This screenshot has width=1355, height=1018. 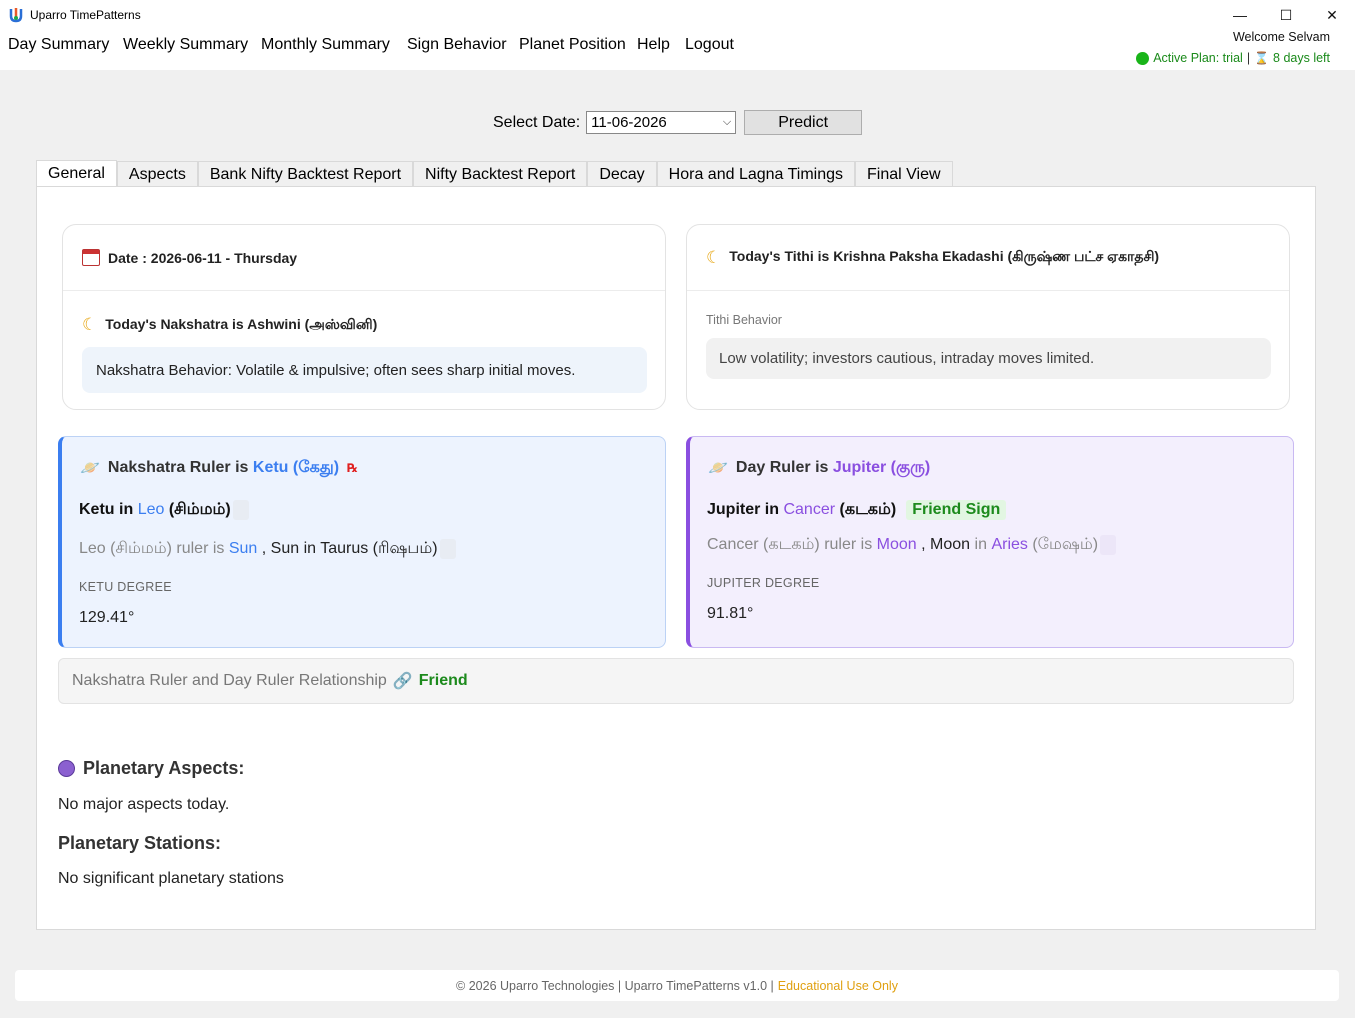 I want to click on leo-ruler-planet: Sun, so click(x=243, y=548).